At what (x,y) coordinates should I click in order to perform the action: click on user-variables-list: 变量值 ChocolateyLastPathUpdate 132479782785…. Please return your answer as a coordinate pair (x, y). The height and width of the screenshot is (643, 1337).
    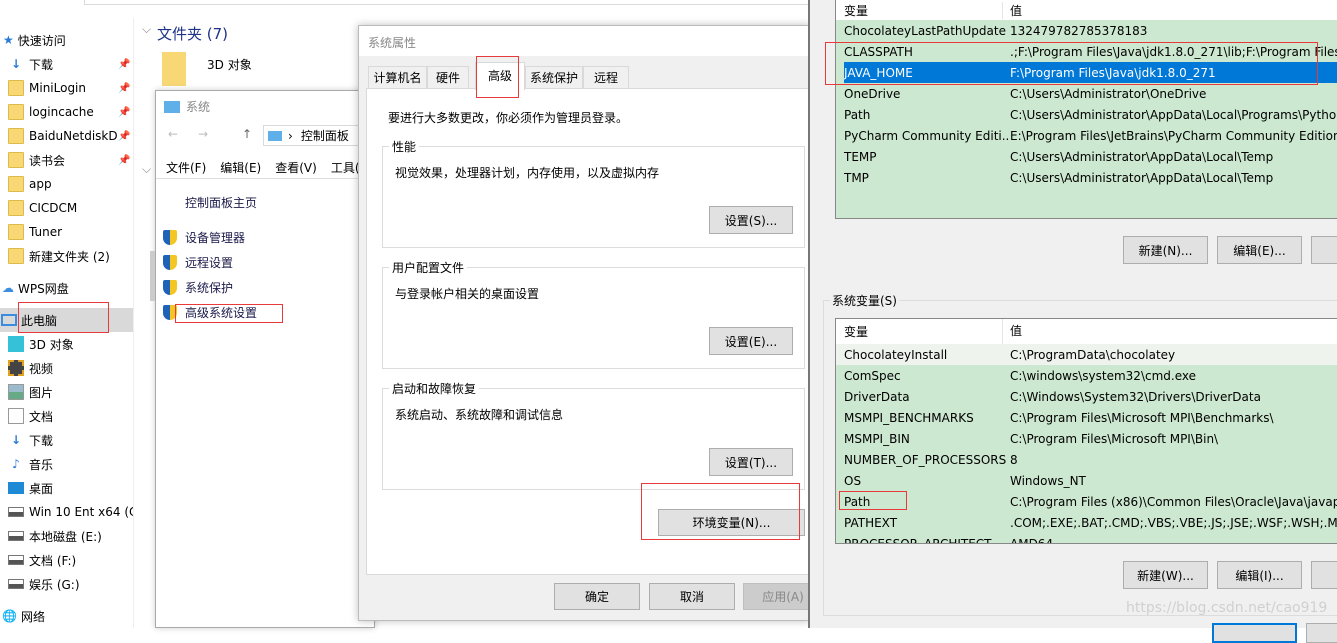
    Looking at the image, I should click on (1086, 109).